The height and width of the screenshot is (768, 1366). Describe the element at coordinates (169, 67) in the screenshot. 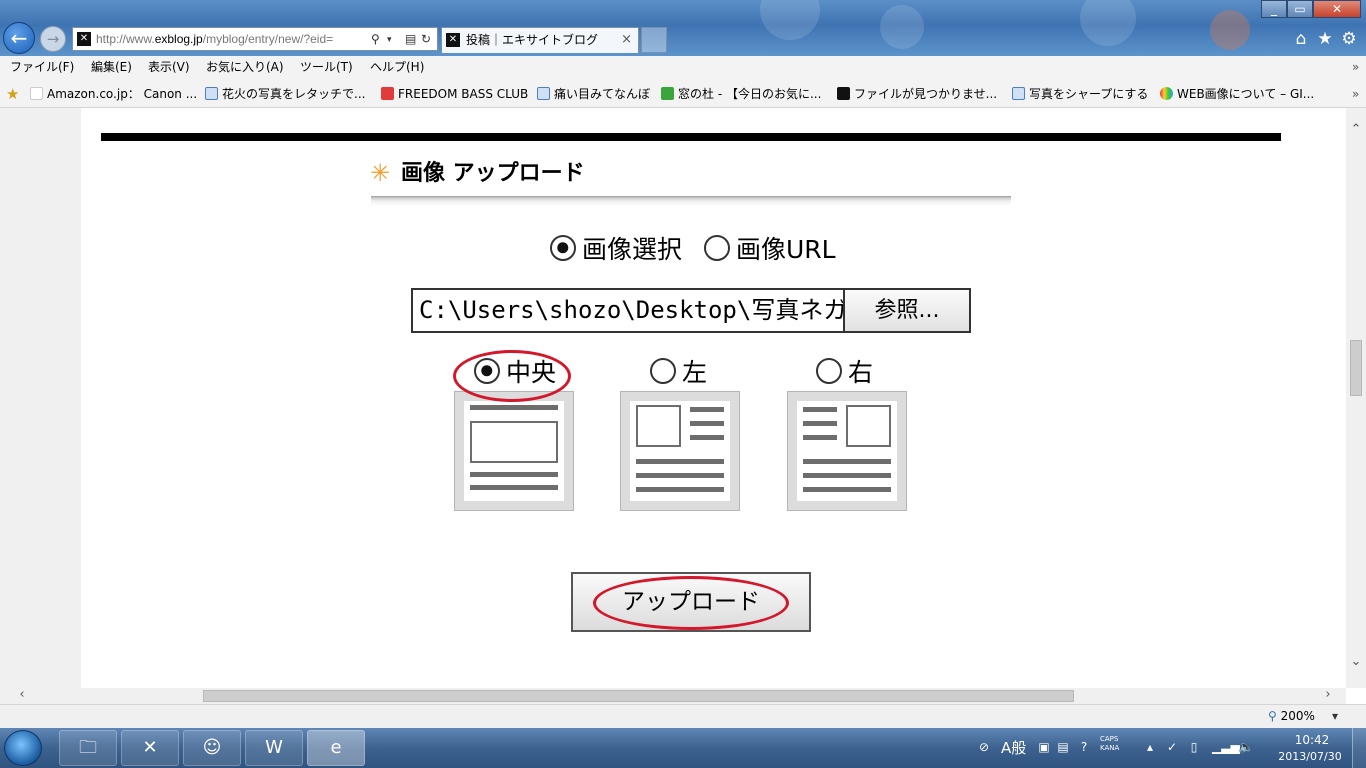

I see `menu-view: 表示(V)` at that location.